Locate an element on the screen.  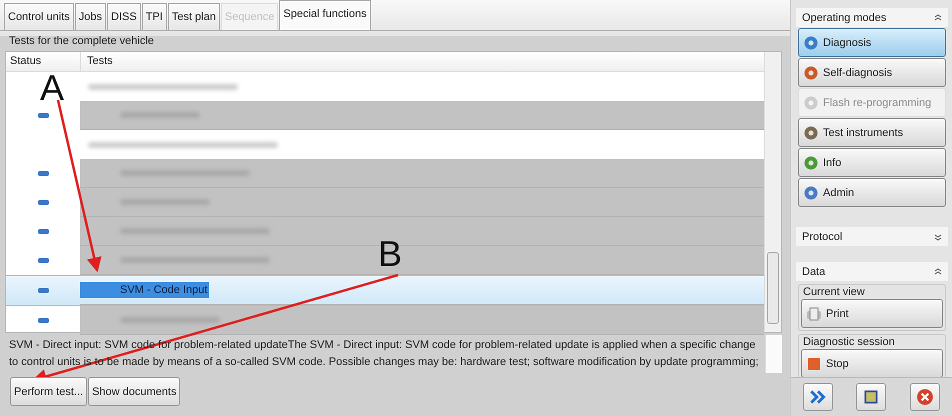
mode-button: Info is located at coordinates (872, 162).